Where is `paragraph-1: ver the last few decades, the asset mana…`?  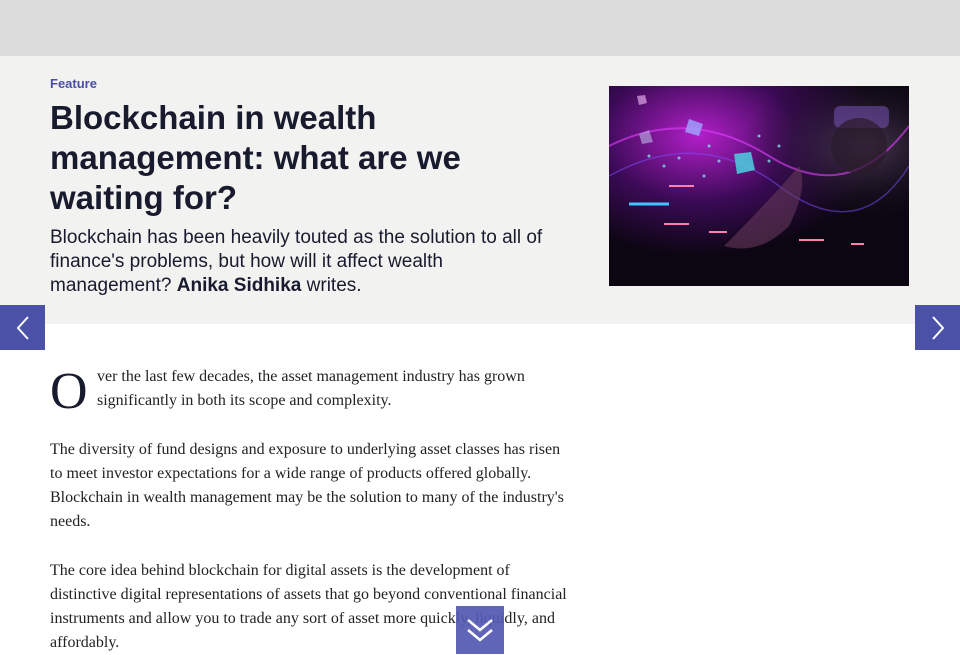
paragraph-1: ver the last few decades, the asset mana… is located at coordinates (311, 388).